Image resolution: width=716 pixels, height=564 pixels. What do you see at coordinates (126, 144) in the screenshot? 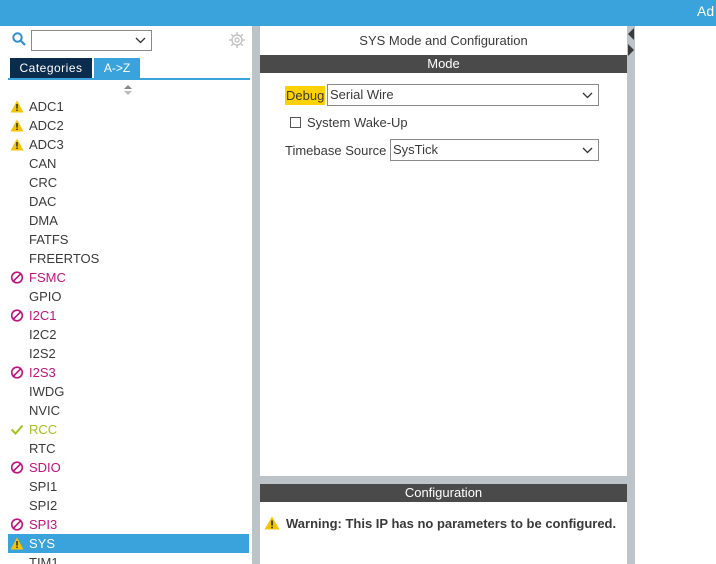
I see `ip-list-item: ADC3` at bounding box center [126, 144].